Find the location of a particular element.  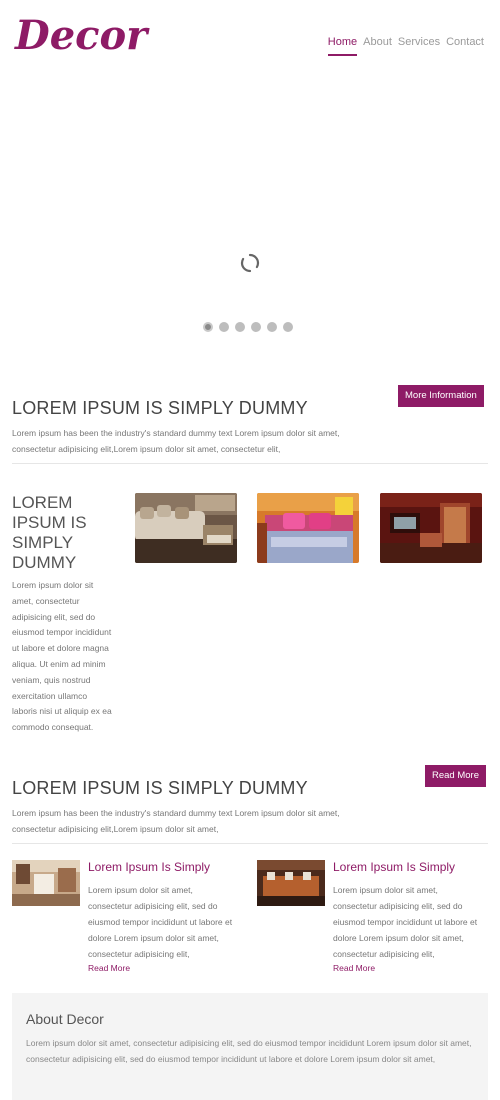

section2-title: LOREM IPSUM IS SIMPLY DUMMY is located at coordinates (160, 788).